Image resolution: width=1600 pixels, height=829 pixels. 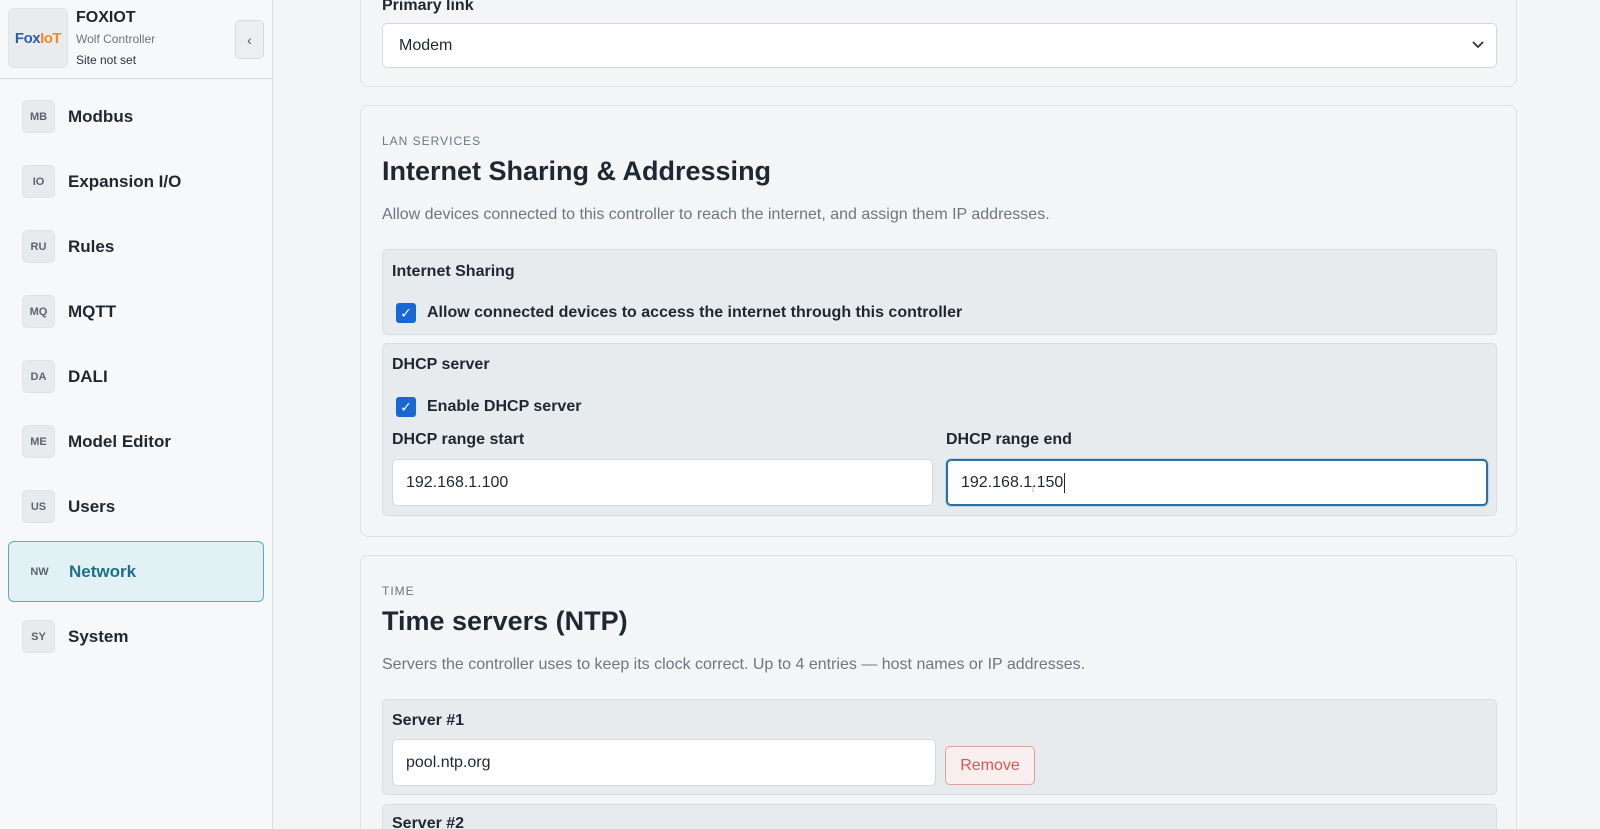 I want to click on model-editor-icon: ME, so click(x=38, y=441).